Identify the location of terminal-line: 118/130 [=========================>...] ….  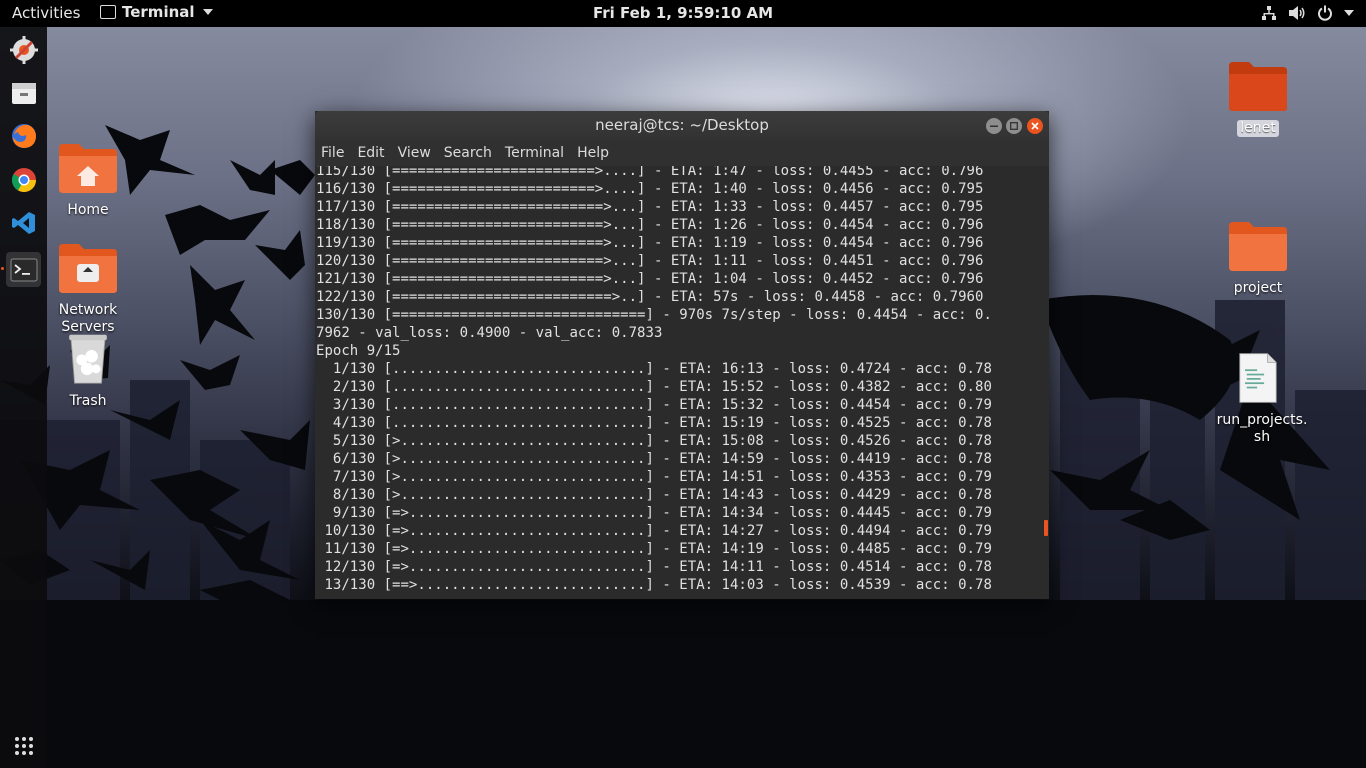
(650, 225).